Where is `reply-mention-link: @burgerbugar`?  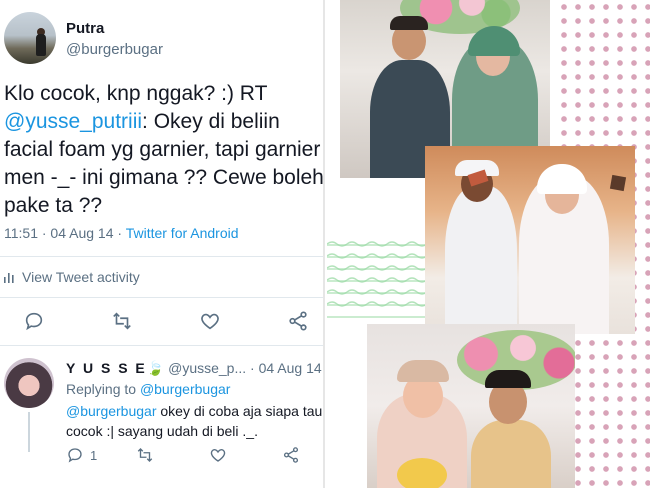 reply-mention-link: @burgerbugar is located at coordinates (111, 411).